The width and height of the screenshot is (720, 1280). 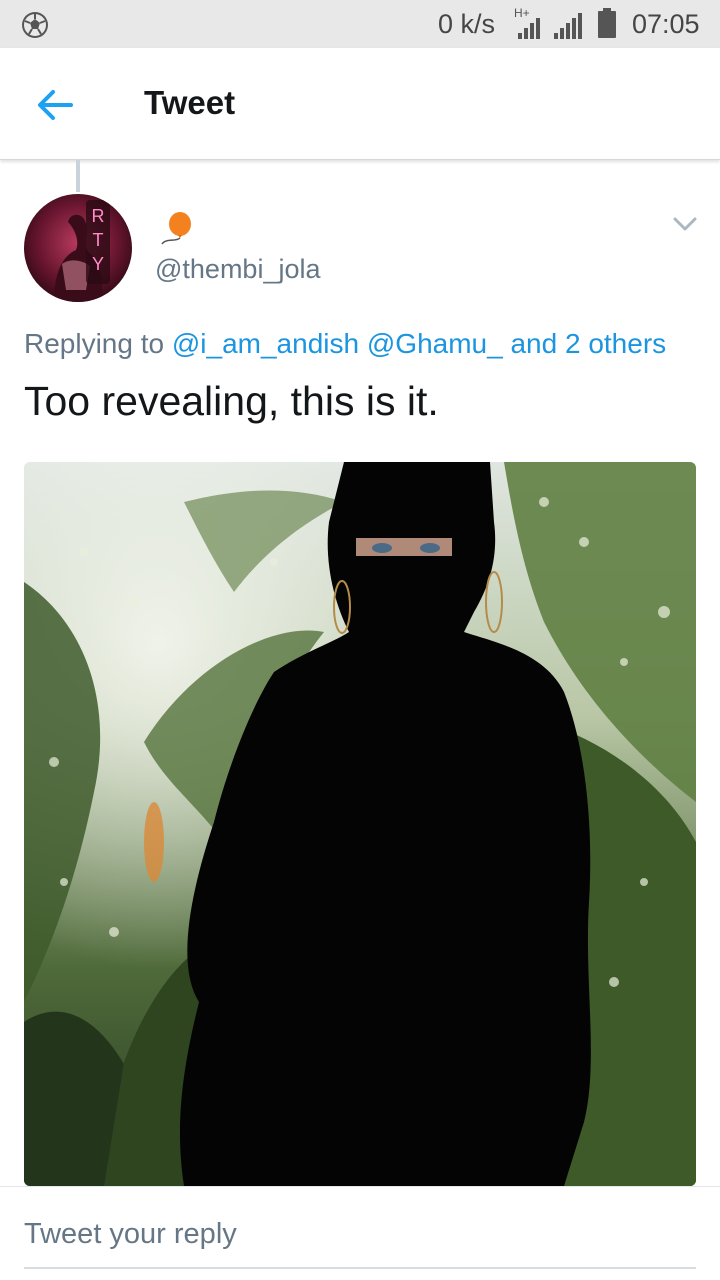 I want to click on signal-icon: H+, so click(x=548, y=22).